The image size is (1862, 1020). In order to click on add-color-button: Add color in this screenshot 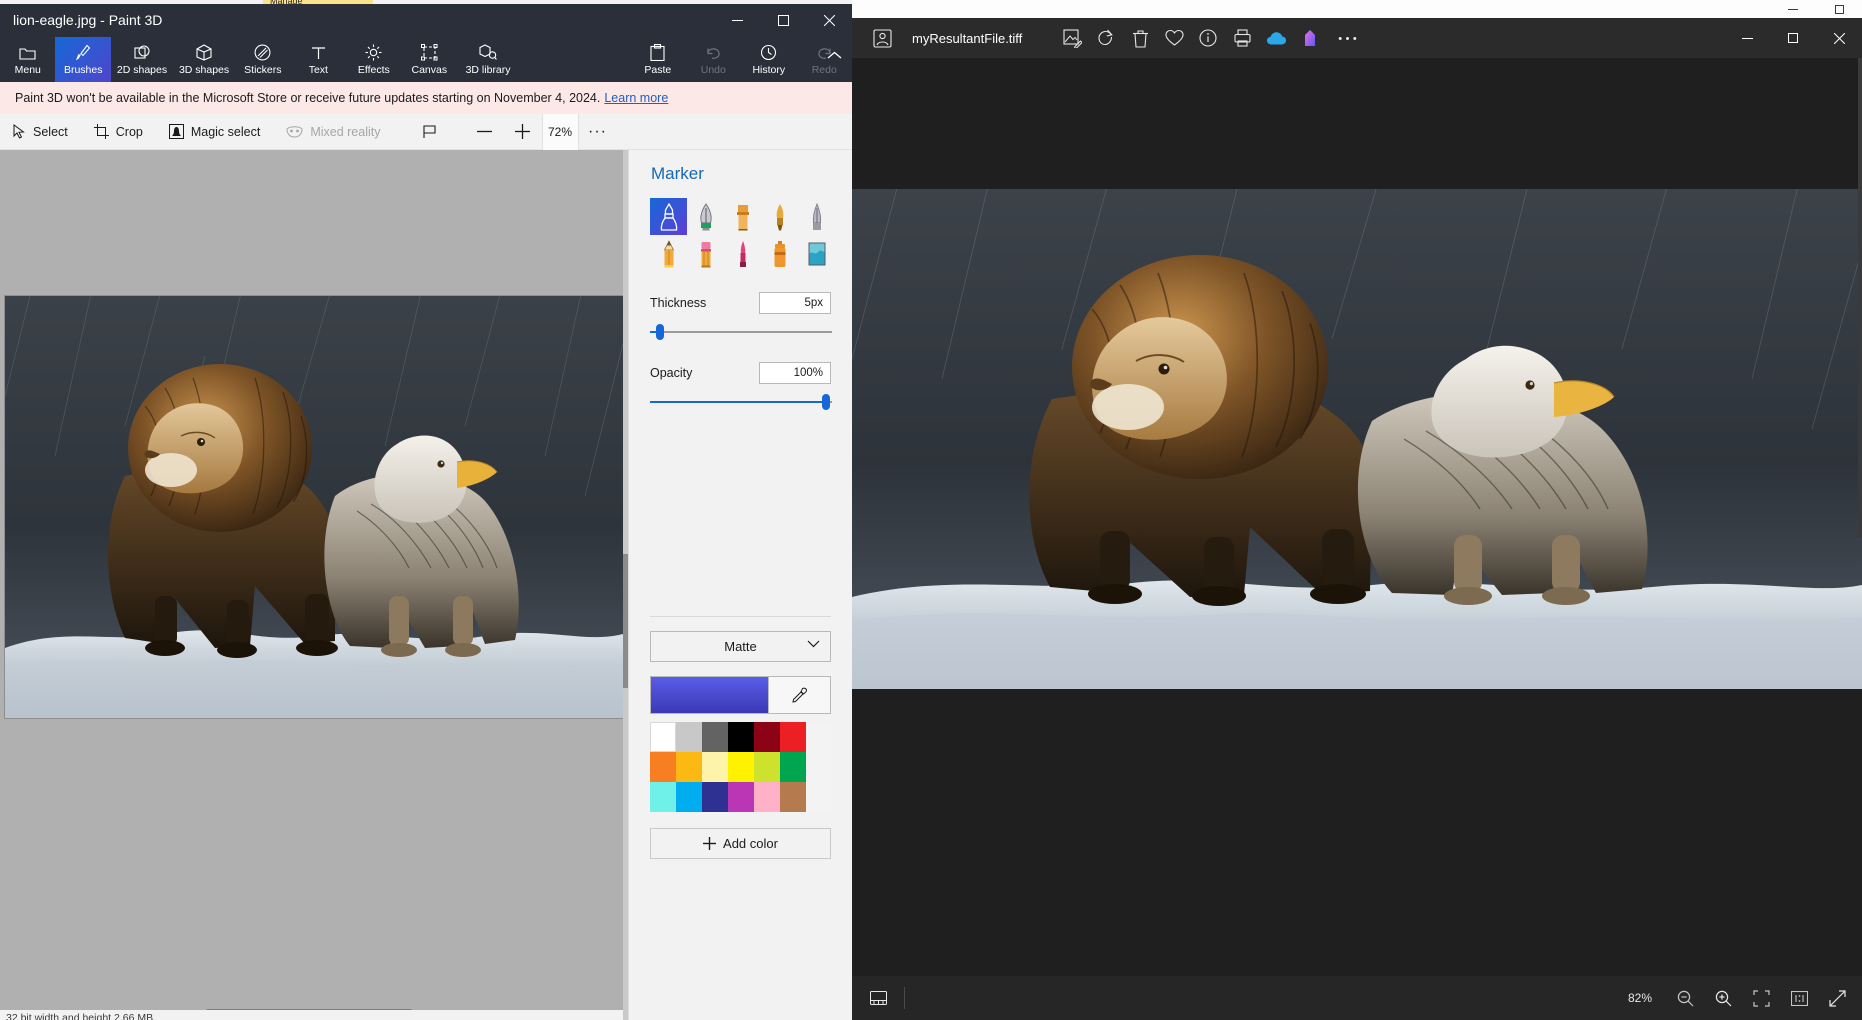, I will do `click(740, 843)`.